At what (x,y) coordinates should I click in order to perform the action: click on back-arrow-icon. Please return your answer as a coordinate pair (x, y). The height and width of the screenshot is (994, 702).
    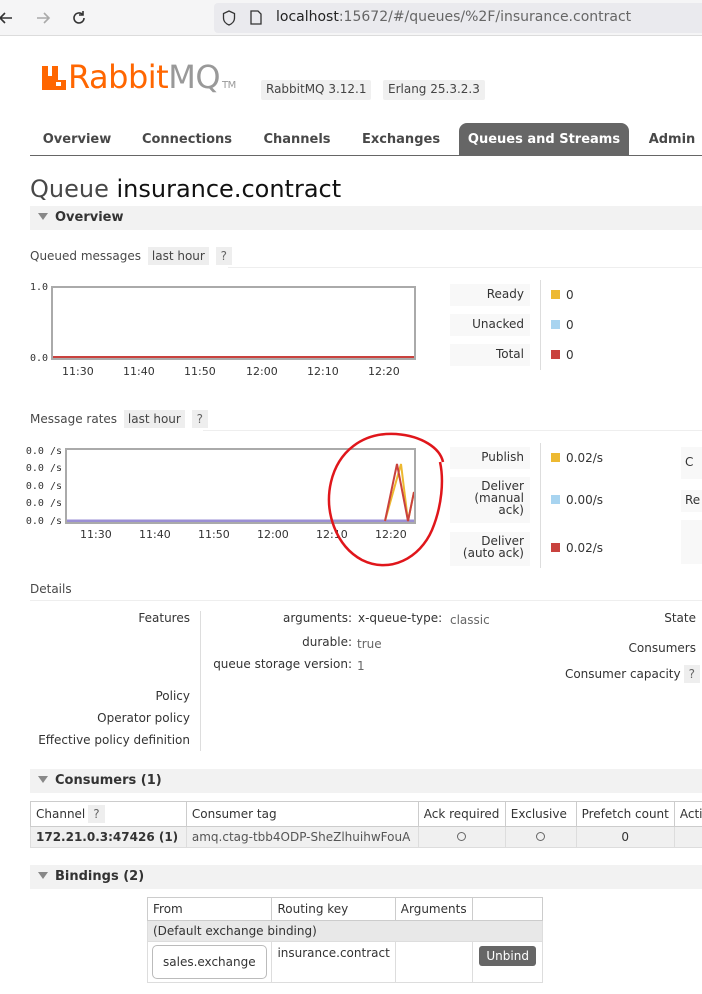
    Looking at the image, I should click on (9, 18).